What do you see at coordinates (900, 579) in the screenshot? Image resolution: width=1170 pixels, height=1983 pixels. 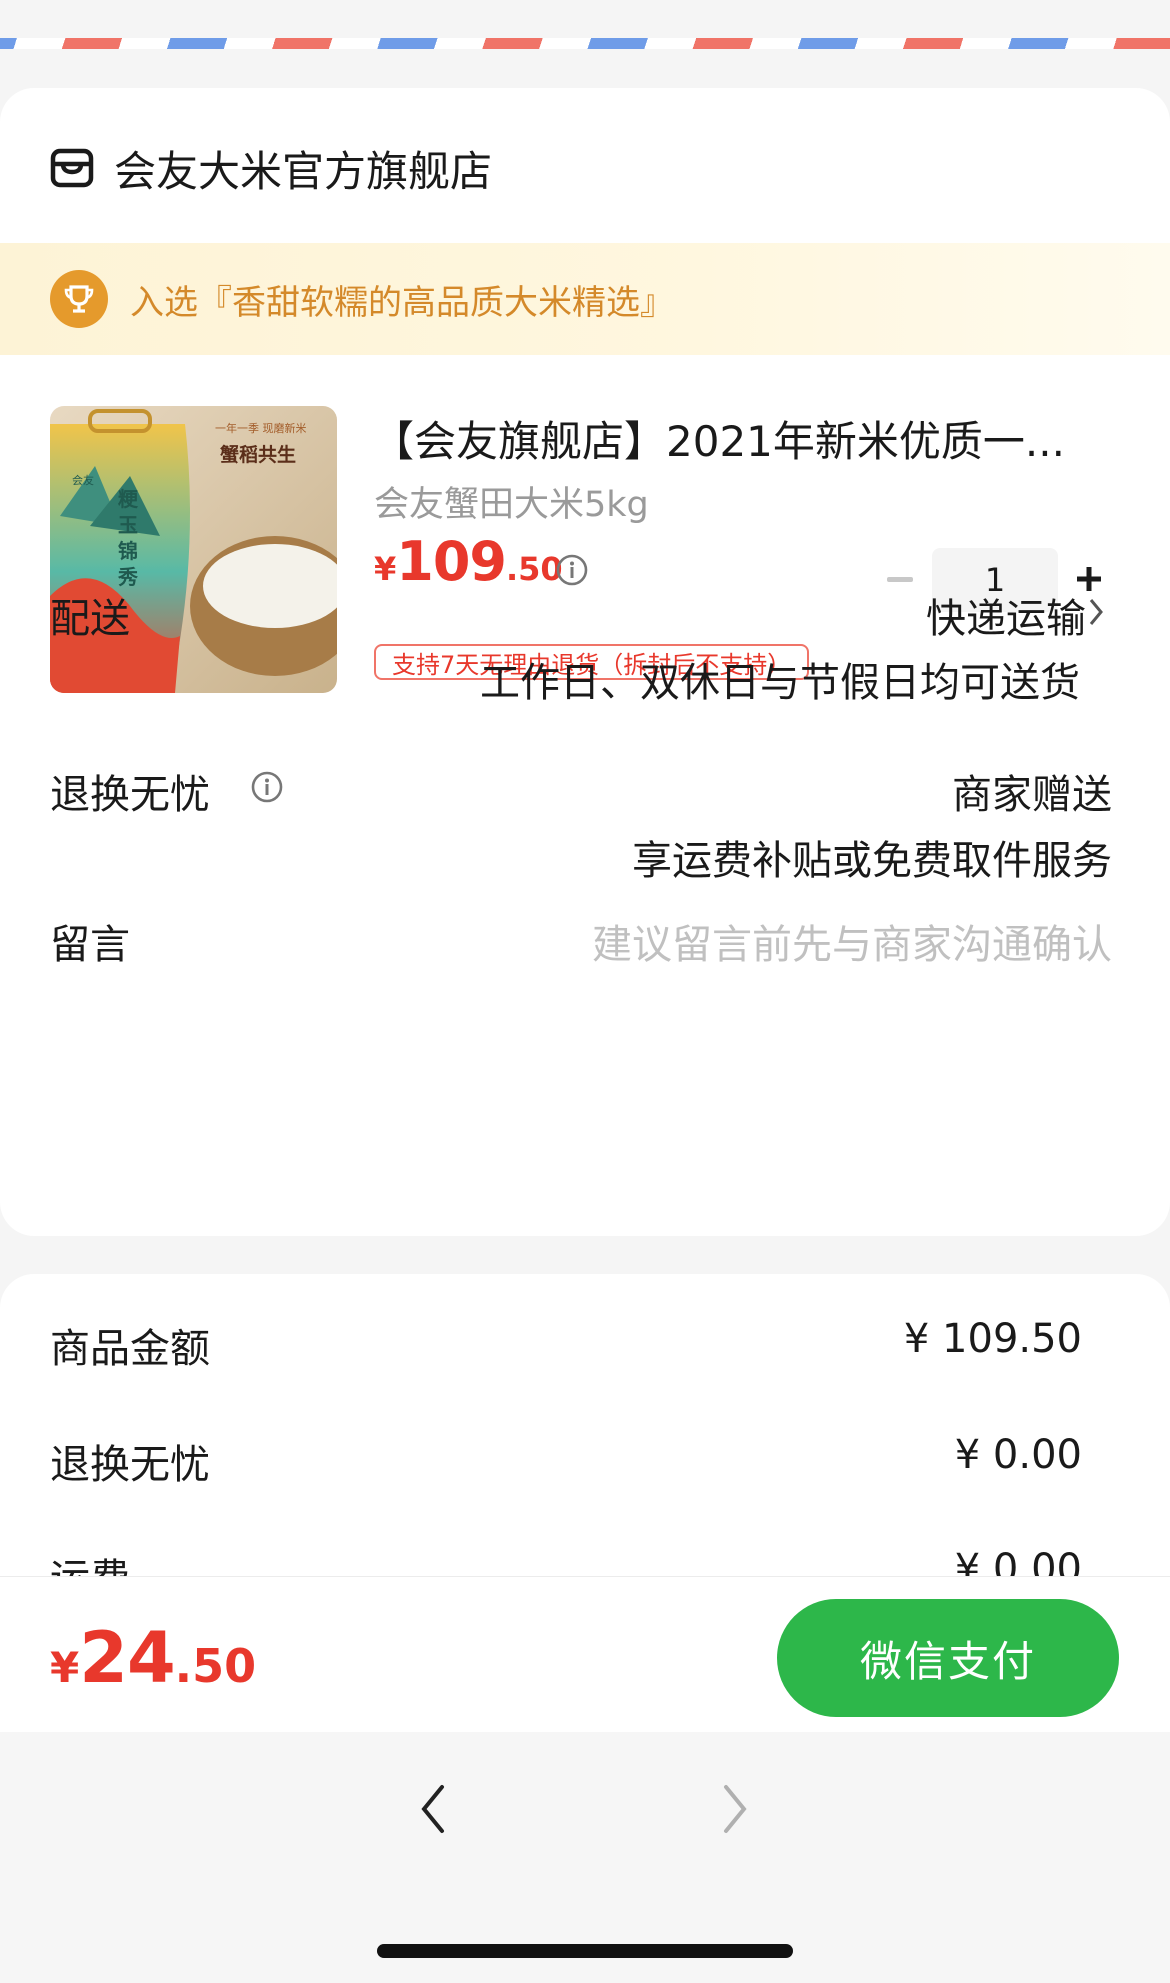 I see `quantity-decrease-button` at bounding box center [900, 579].